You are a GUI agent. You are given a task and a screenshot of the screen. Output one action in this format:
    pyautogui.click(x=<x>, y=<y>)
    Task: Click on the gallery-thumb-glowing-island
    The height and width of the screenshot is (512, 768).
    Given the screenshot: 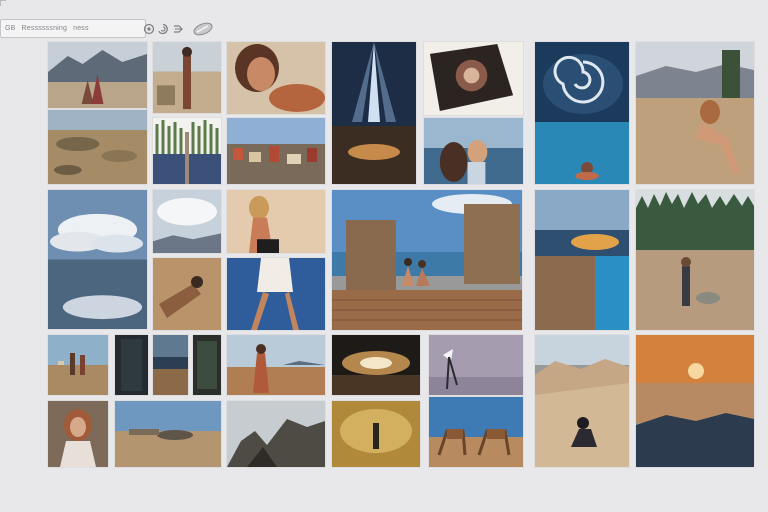 What is the action you would take?
    pyautogui.click(x=582, y=260)
    